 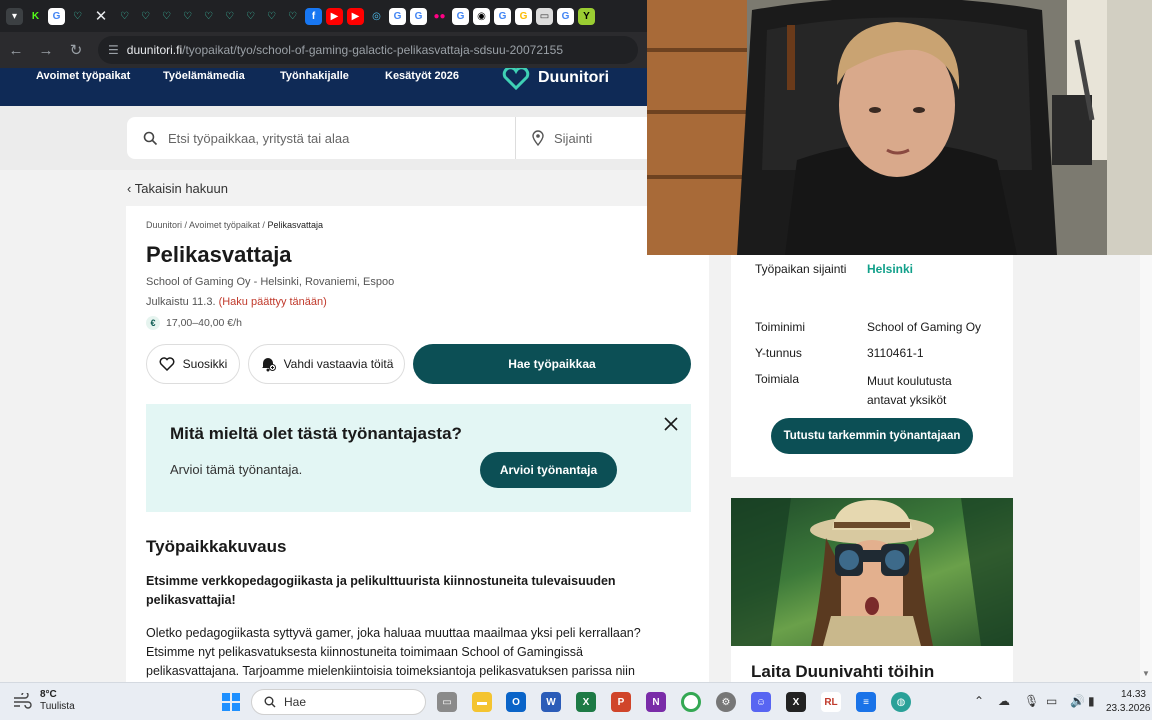 I want to click on discord-icon: ☺, so click(x=761, y=702).